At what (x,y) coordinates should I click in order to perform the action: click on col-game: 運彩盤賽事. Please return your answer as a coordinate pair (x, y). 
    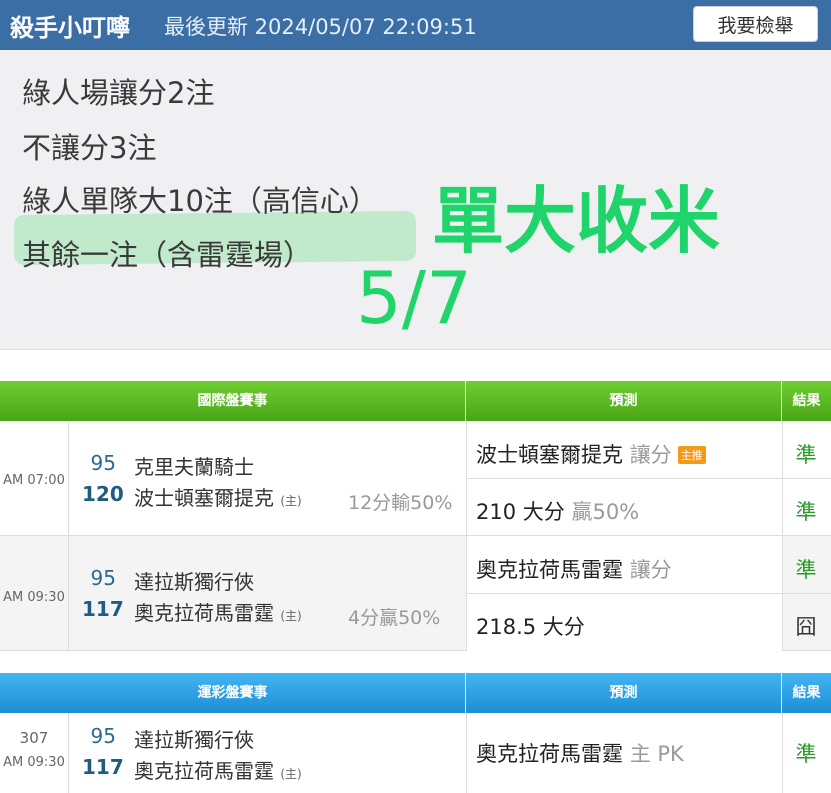
    Looking at the image, I should click on (233, 693).